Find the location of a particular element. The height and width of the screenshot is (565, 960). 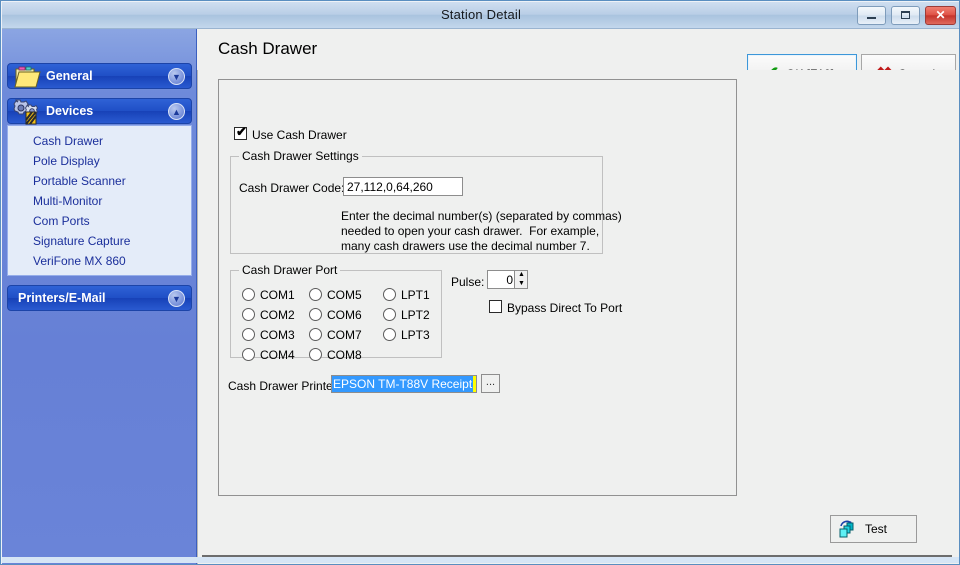

radio-com8 is located at coordinates (315, 354).